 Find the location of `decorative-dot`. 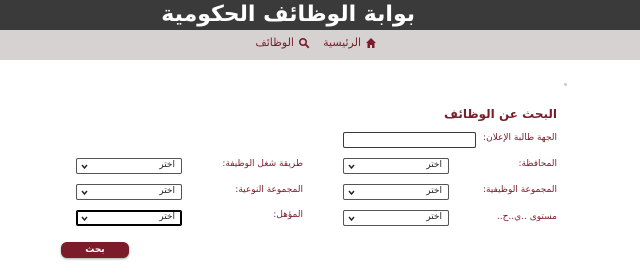

decorative-dot is located at coordinates (565, 84).